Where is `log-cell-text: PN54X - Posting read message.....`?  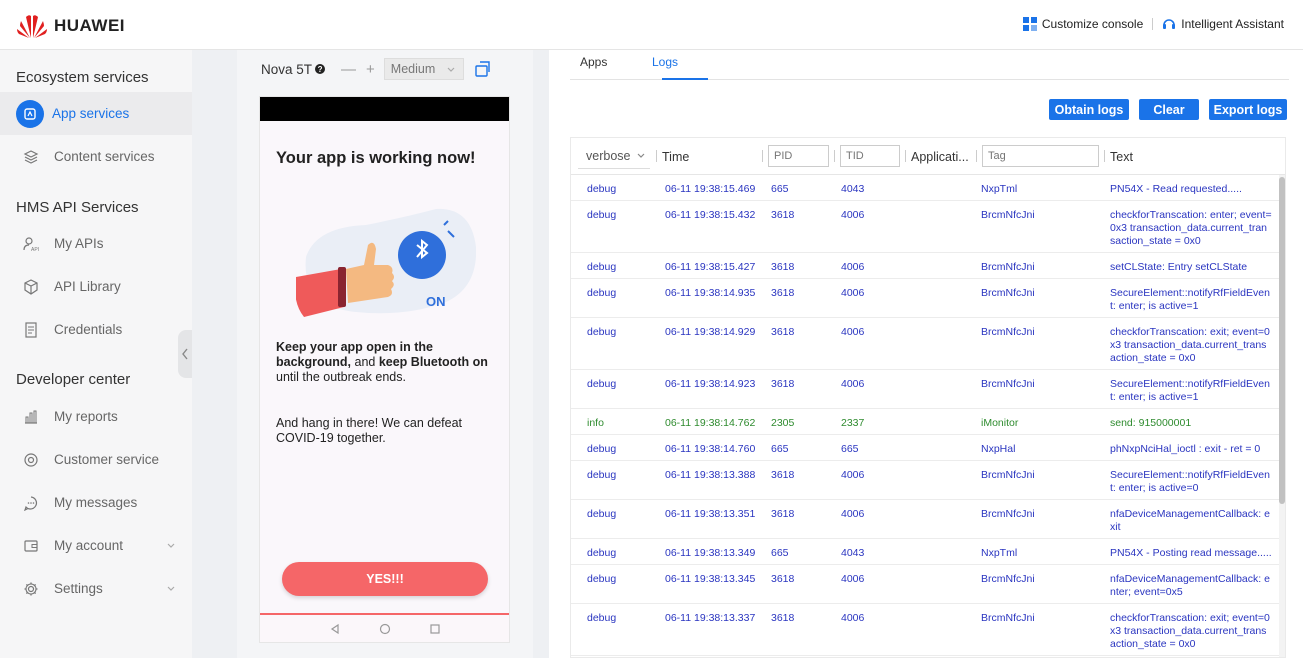
log-cell-text: PN54X - Posting read message..... is located at coordinates (1191, 553).